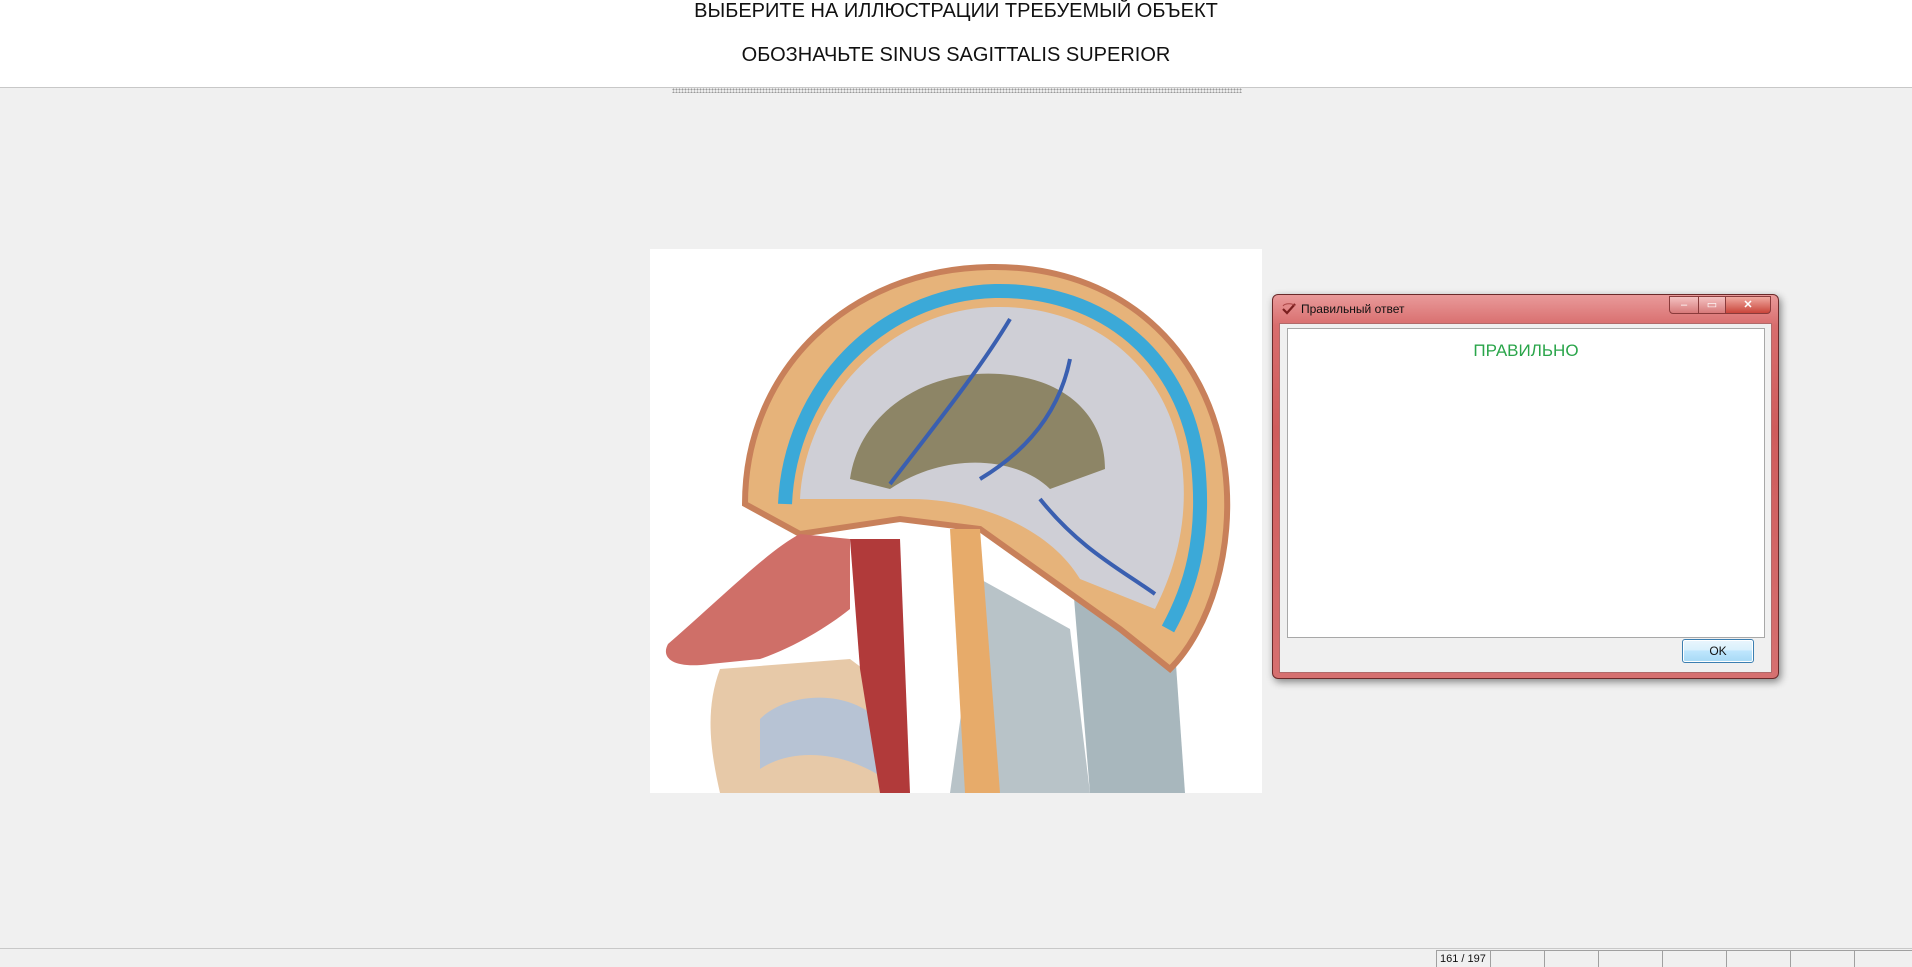 The height and width of the screenshot is (967, 1912). Describe the element at coordinates (957, 90) in the screenshot. I see `splitter-grip` at that location.